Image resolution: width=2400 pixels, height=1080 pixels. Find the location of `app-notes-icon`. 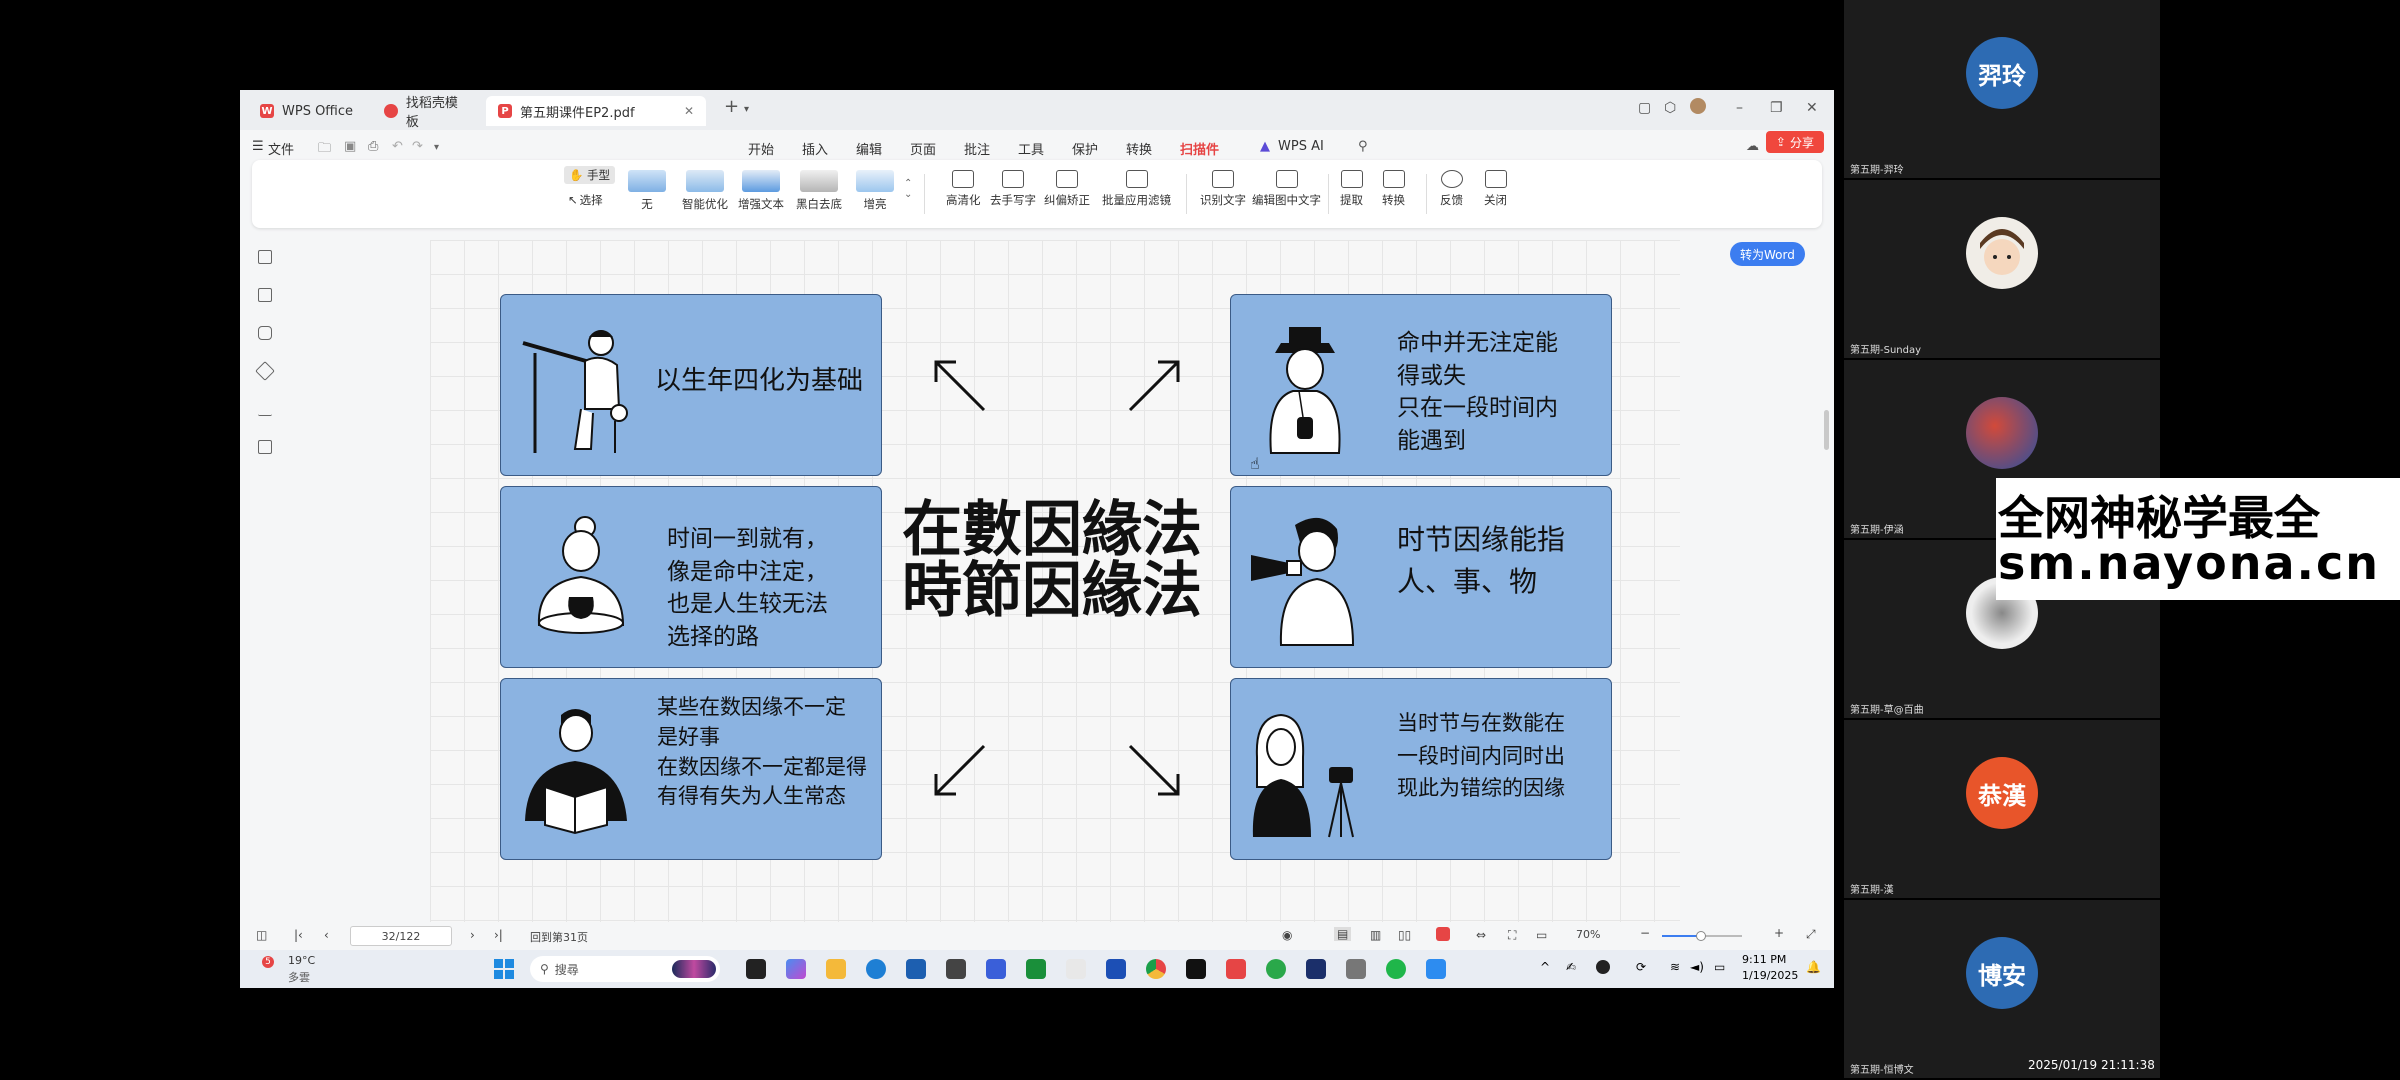

app-notes-icon is located at coordinates (996, 969).